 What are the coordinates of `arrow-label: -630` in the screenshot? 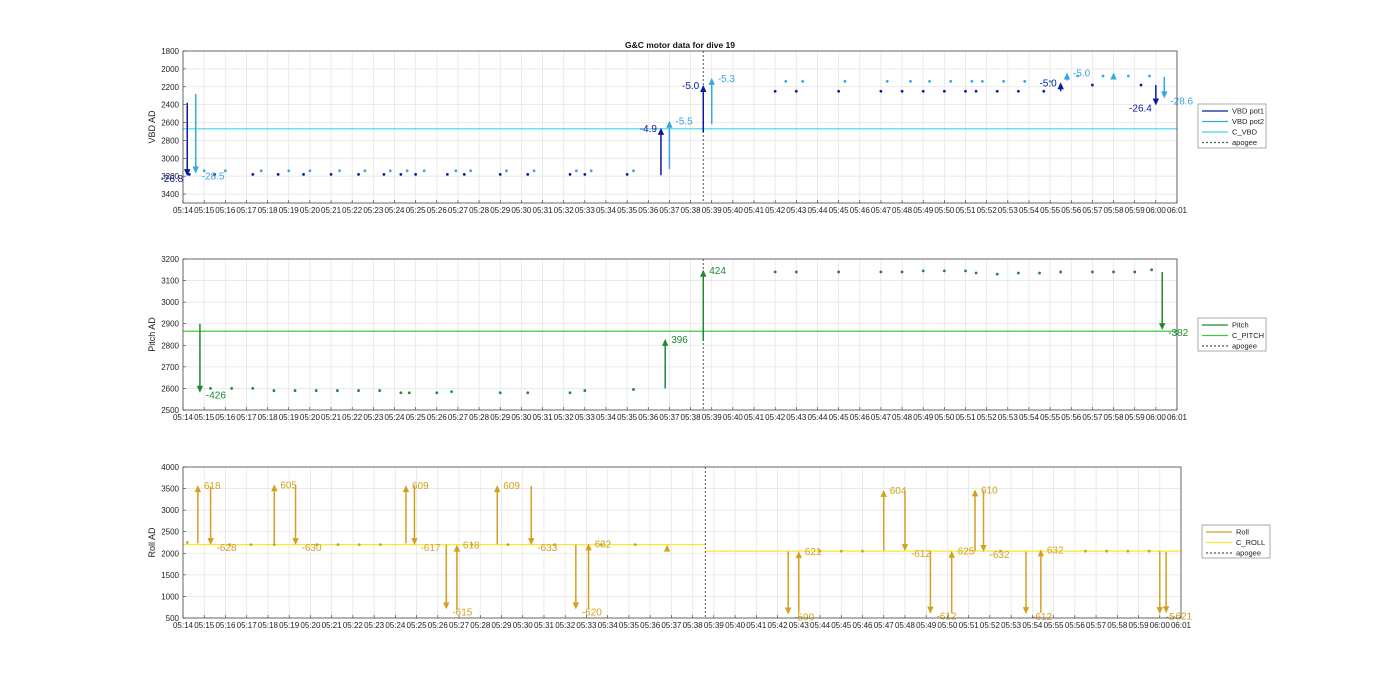 It's located at (312, 548).